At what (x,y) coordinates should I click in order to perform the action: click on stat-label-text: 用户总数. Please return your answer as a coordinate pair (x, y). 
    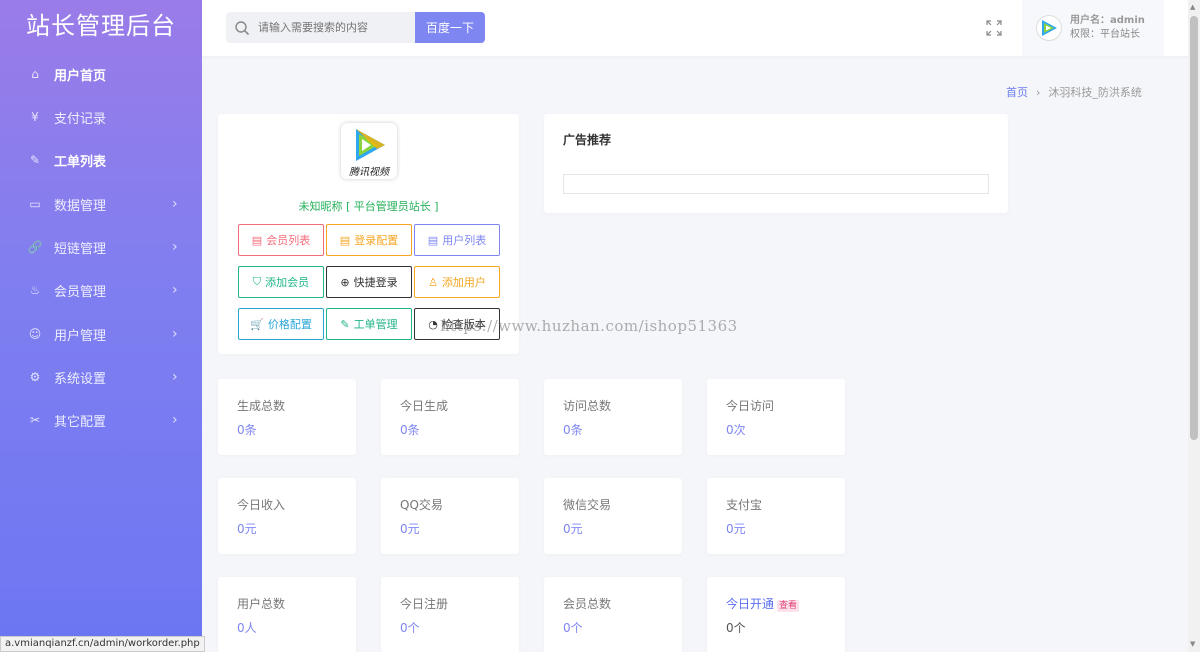
    Looking at the image, I should click on (261, 604).